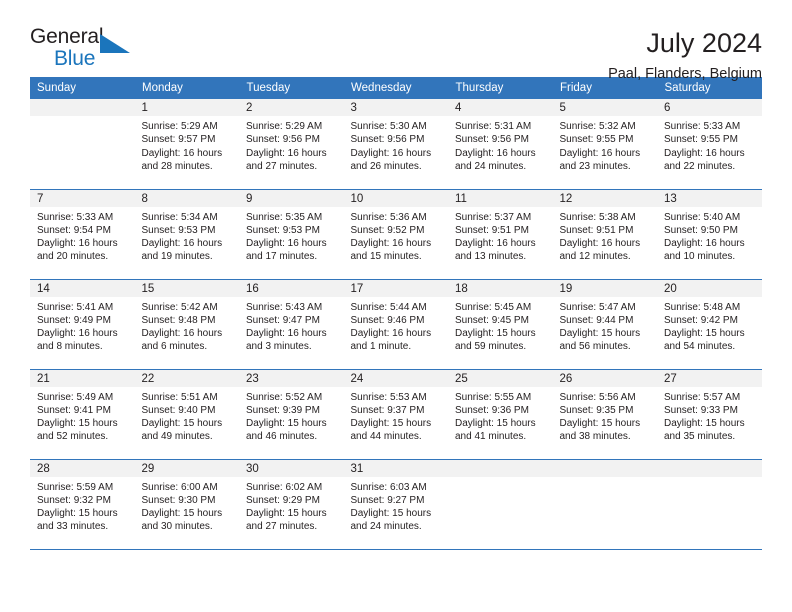 This screenshot has width=792, height=612. I want to click on day-number: 15, so click(186, 288).